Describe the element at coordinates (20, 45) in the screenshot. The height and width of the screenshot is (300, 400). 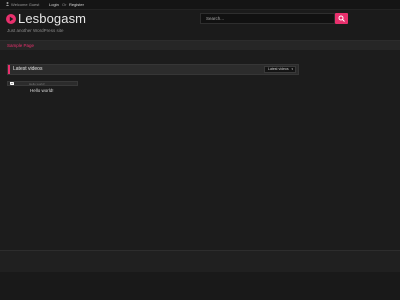
I see `nav-item-sample-page: Sample Page` at that location.